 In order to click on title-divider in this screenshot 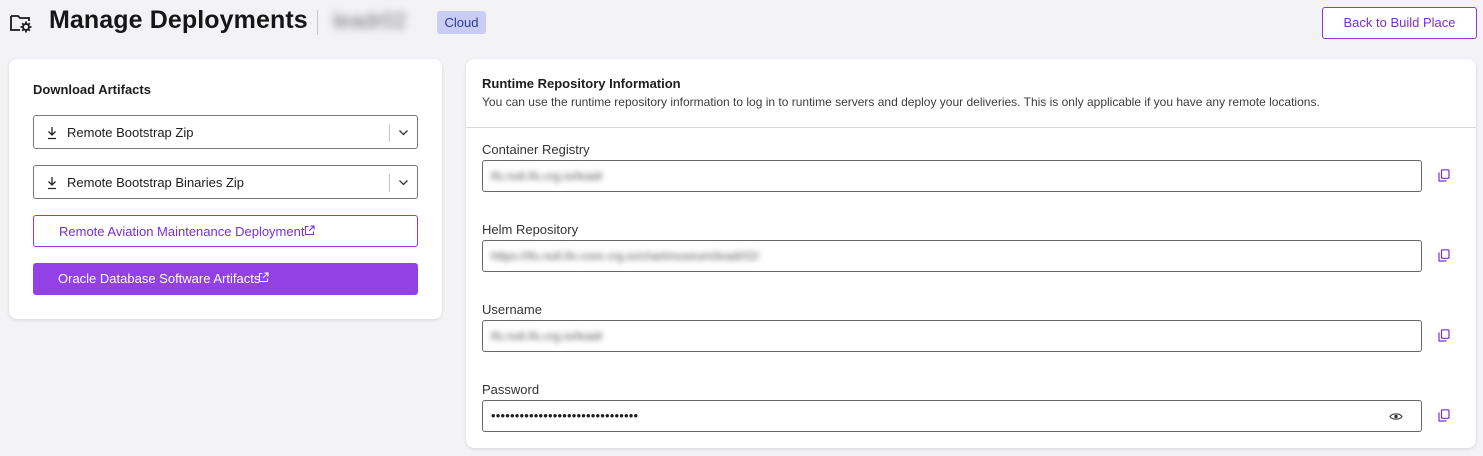, I will do `click(317, 22)`.